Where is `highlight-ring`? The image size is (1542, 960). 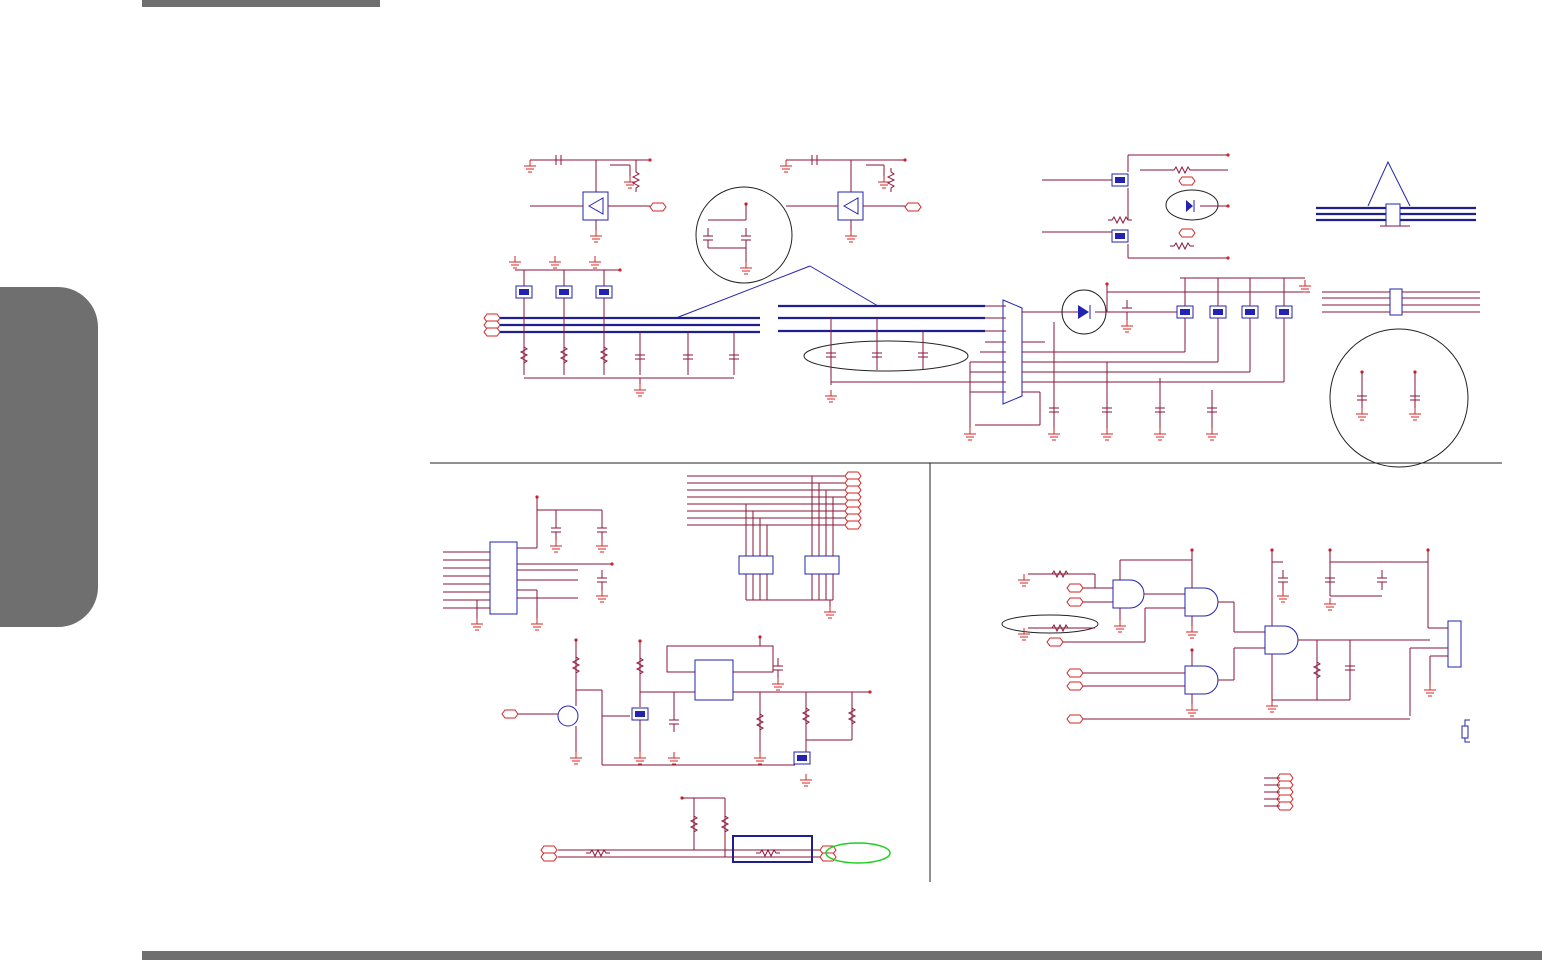
highlight-ring is located at coordinates (858, 853).